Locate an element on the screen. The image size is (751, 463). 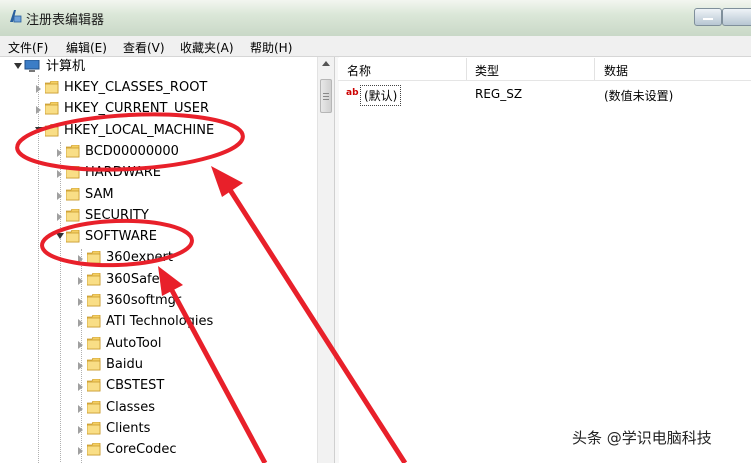
column-data: 数据 is located at coordinates (616, 70).